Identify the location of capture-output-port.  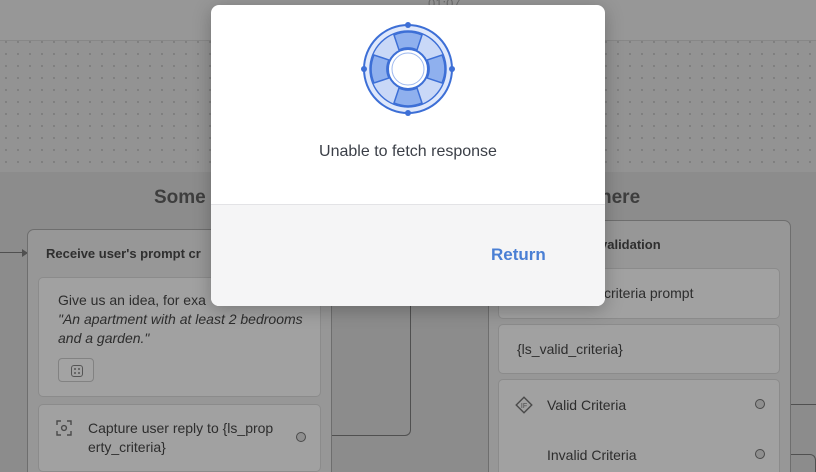
(301, 437).